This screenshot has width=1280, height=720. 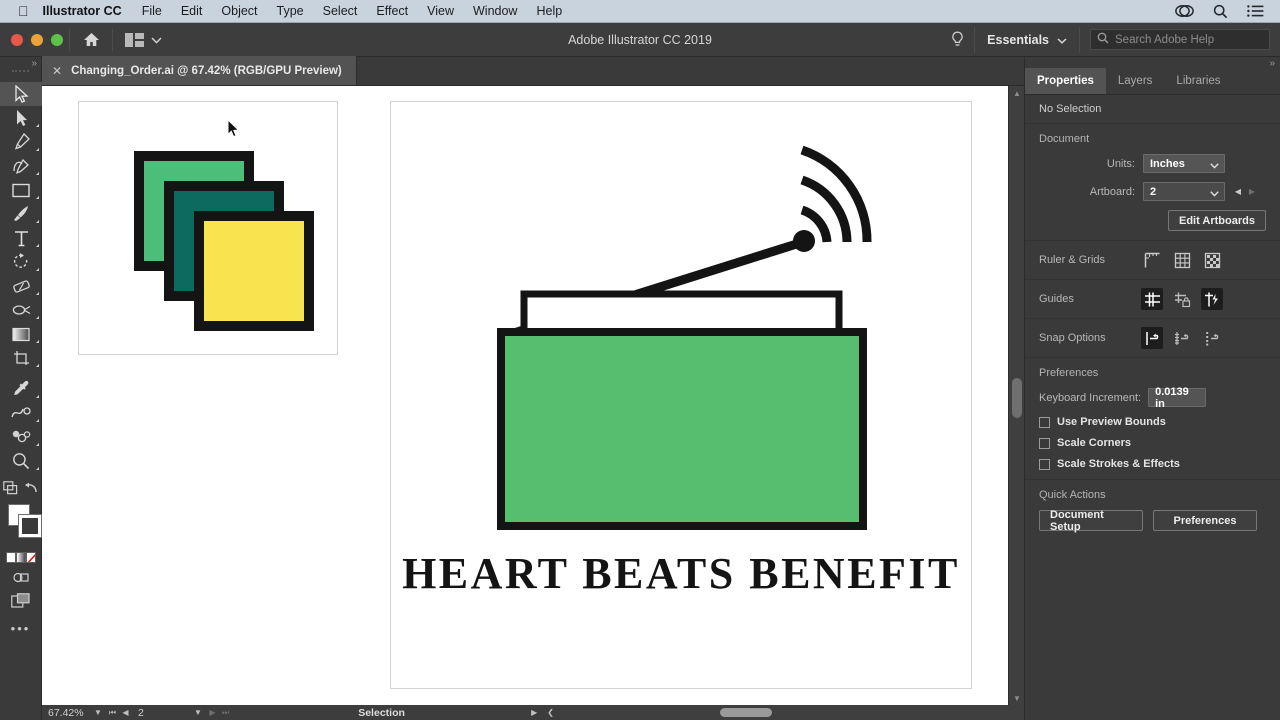 I want to click on screen-mode-icon, so click(x=20, y=603).